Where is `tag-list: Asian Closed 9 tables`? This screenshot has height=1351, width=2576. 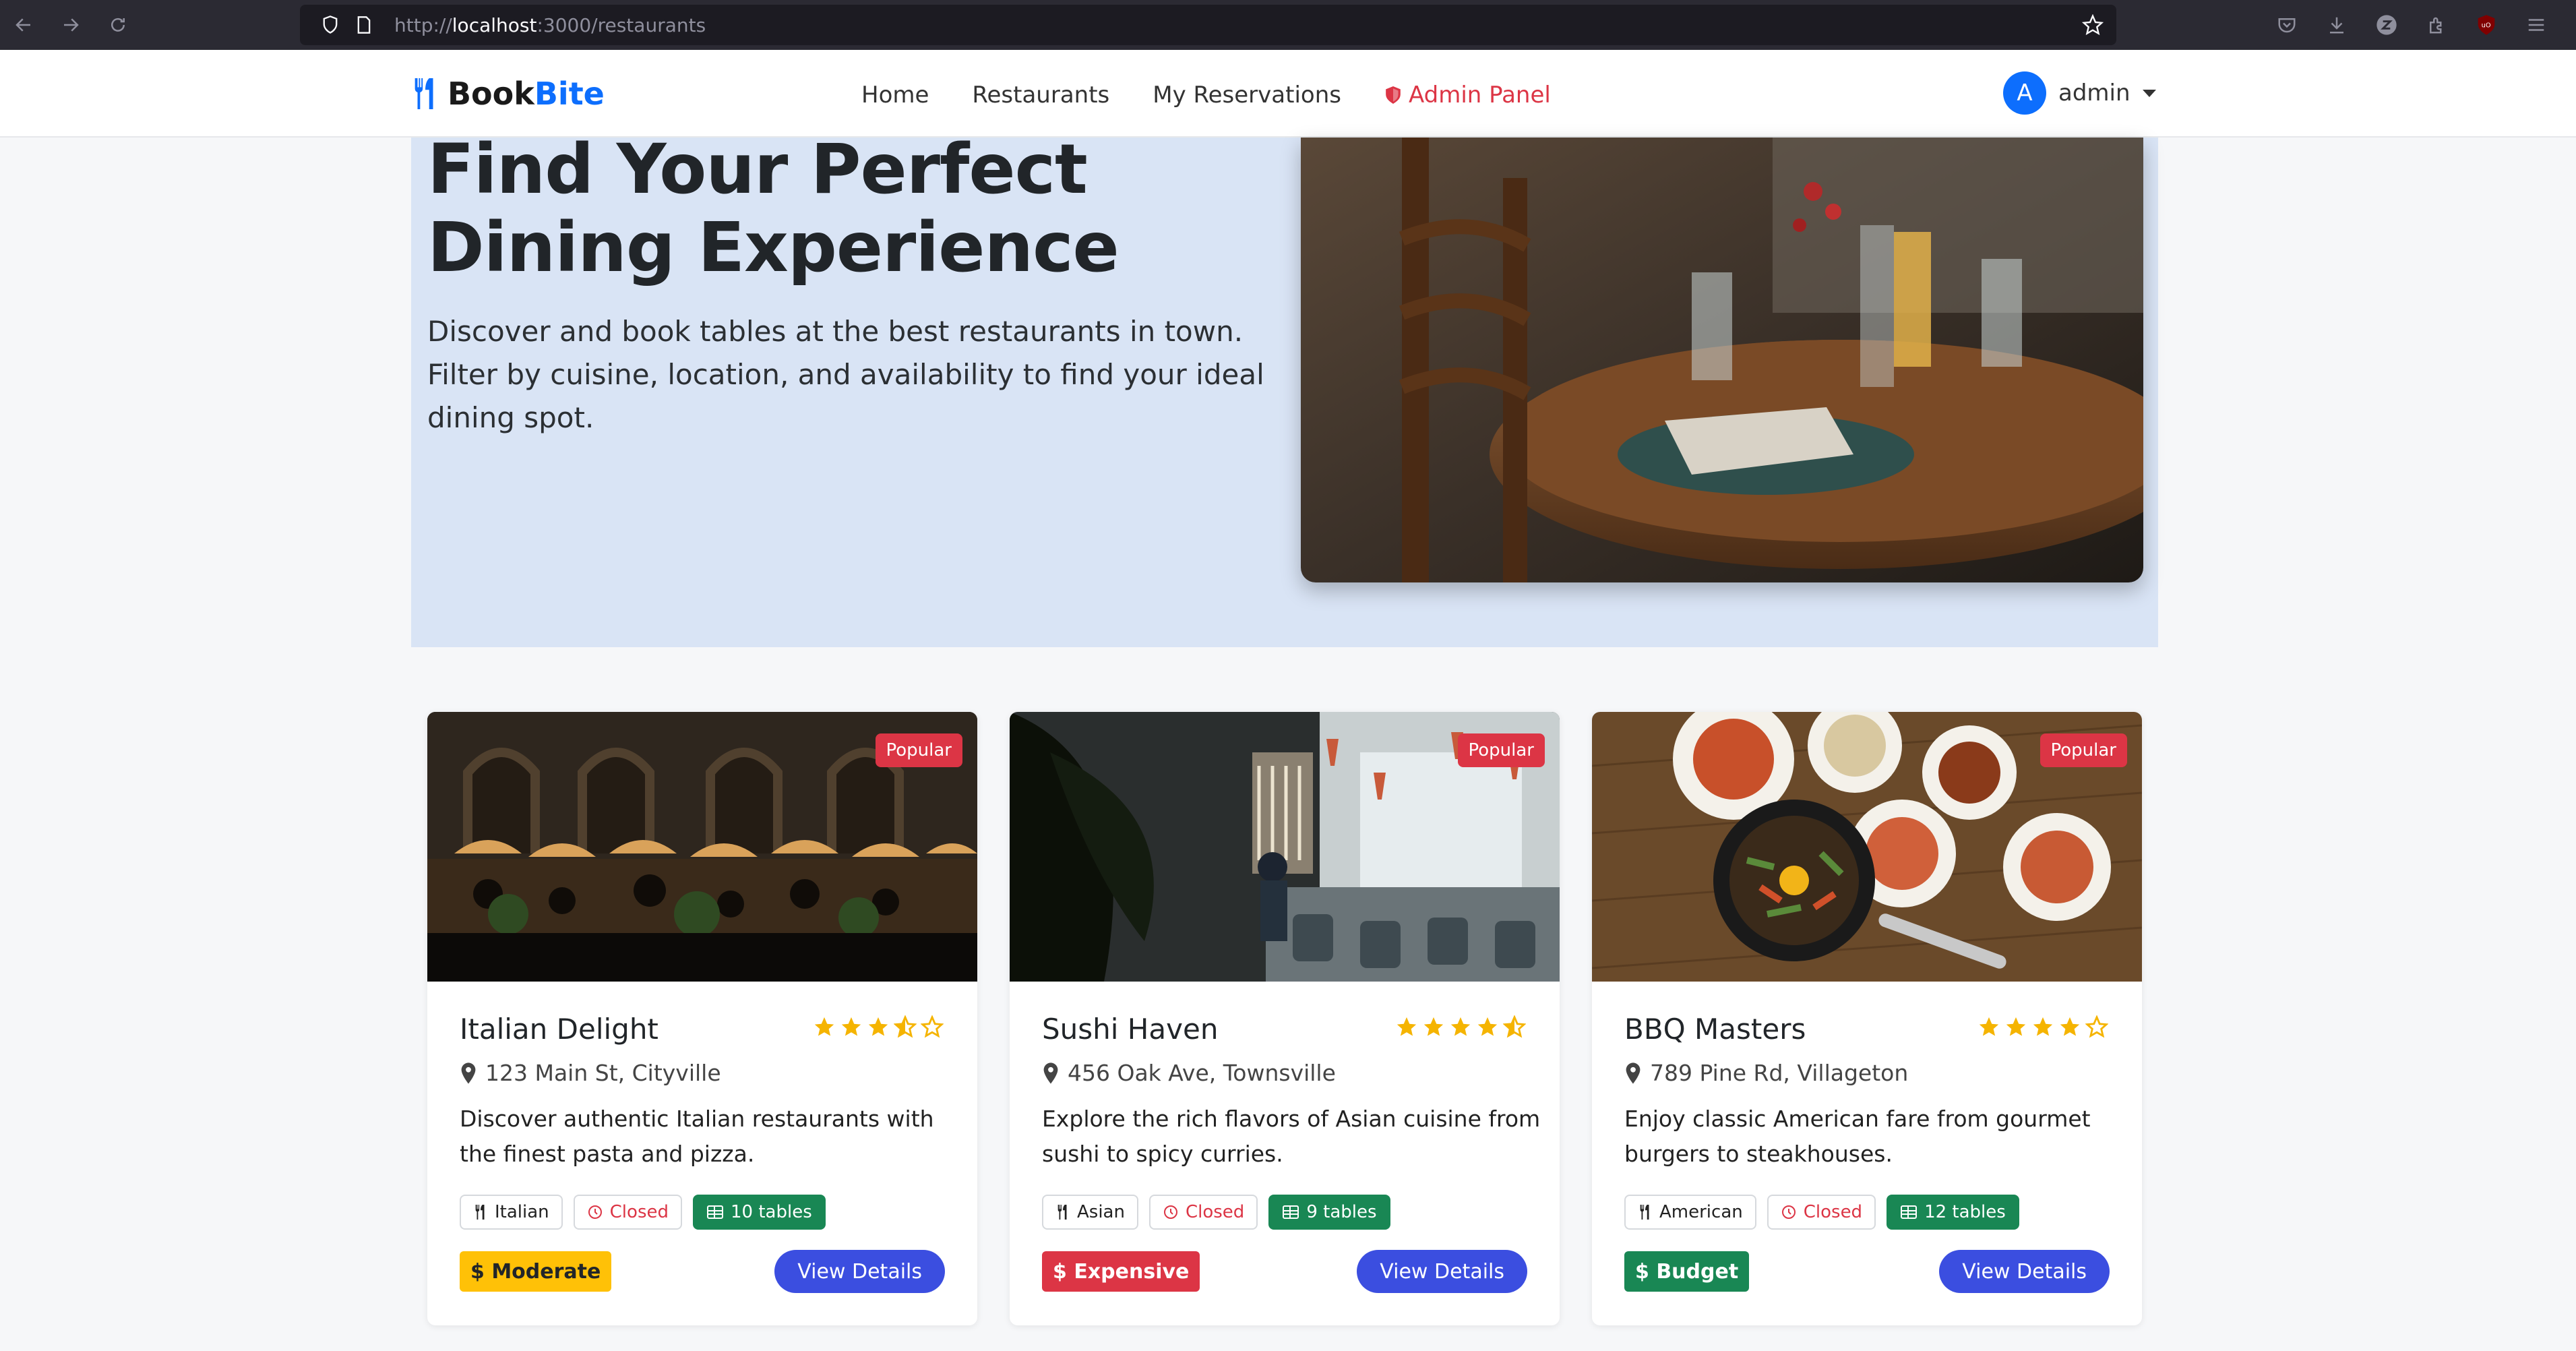 tag-list: Asian Closed 9 tables is located at coordinates (1216, 1212).